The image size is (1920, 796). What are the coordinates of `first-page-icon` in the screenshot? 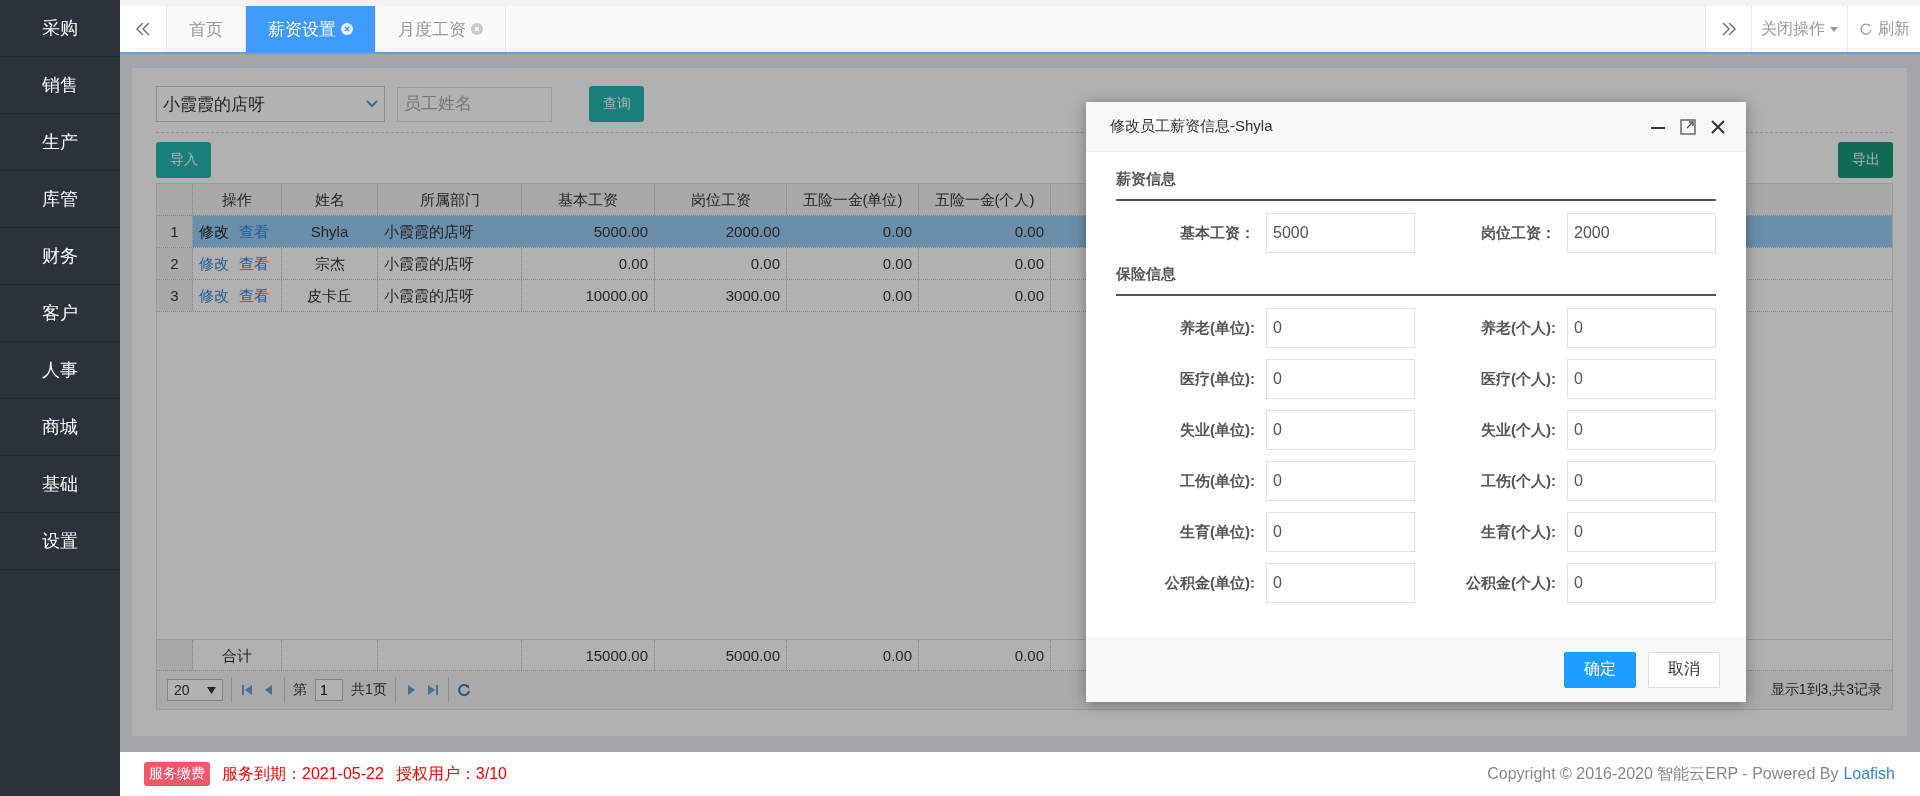 It's located at (247, 690).